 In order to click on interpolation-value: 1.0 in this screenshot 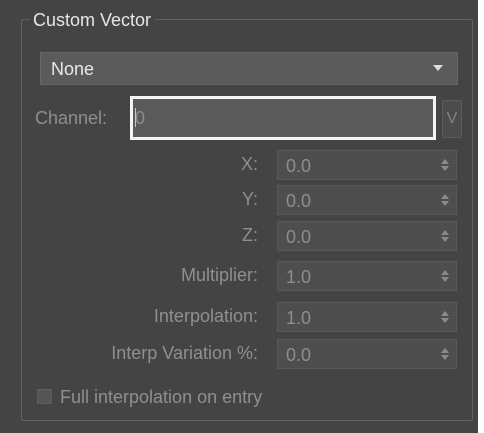, I will do `click(299, 318)`.